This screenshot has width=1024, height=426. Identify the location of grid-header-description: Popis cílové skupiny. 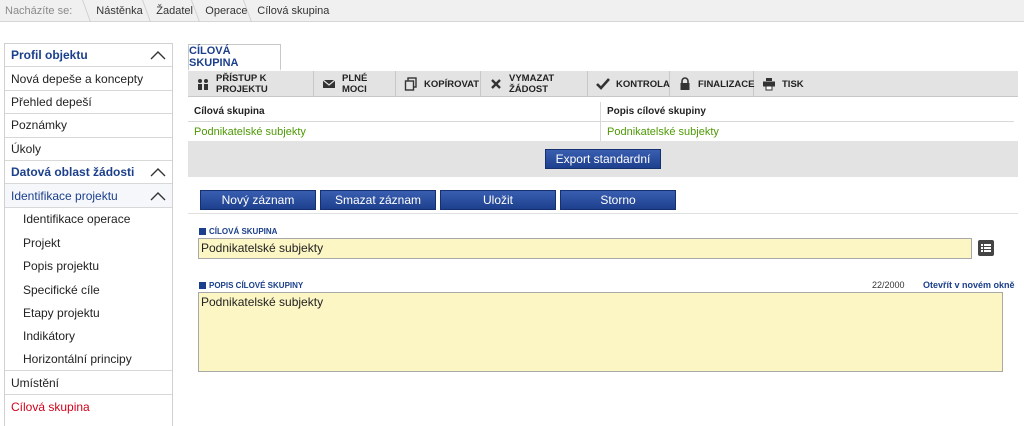
(807, 111).